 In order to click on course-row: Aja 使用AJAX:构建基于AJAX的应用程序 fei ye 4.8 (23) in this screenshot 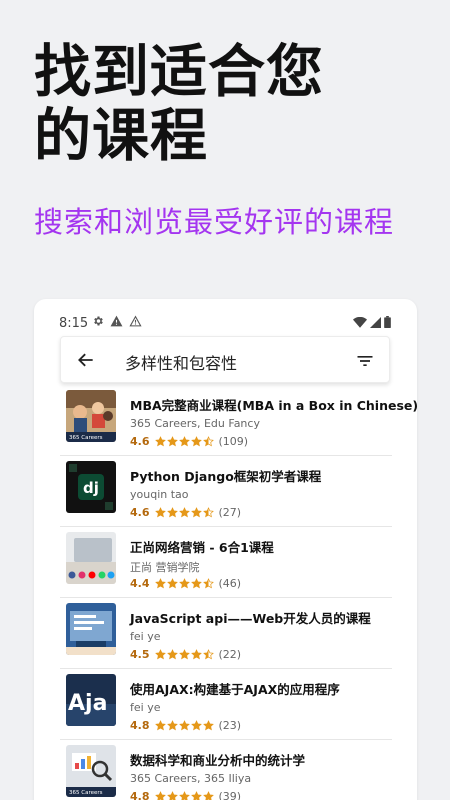, I will do `click(226, 704)`.